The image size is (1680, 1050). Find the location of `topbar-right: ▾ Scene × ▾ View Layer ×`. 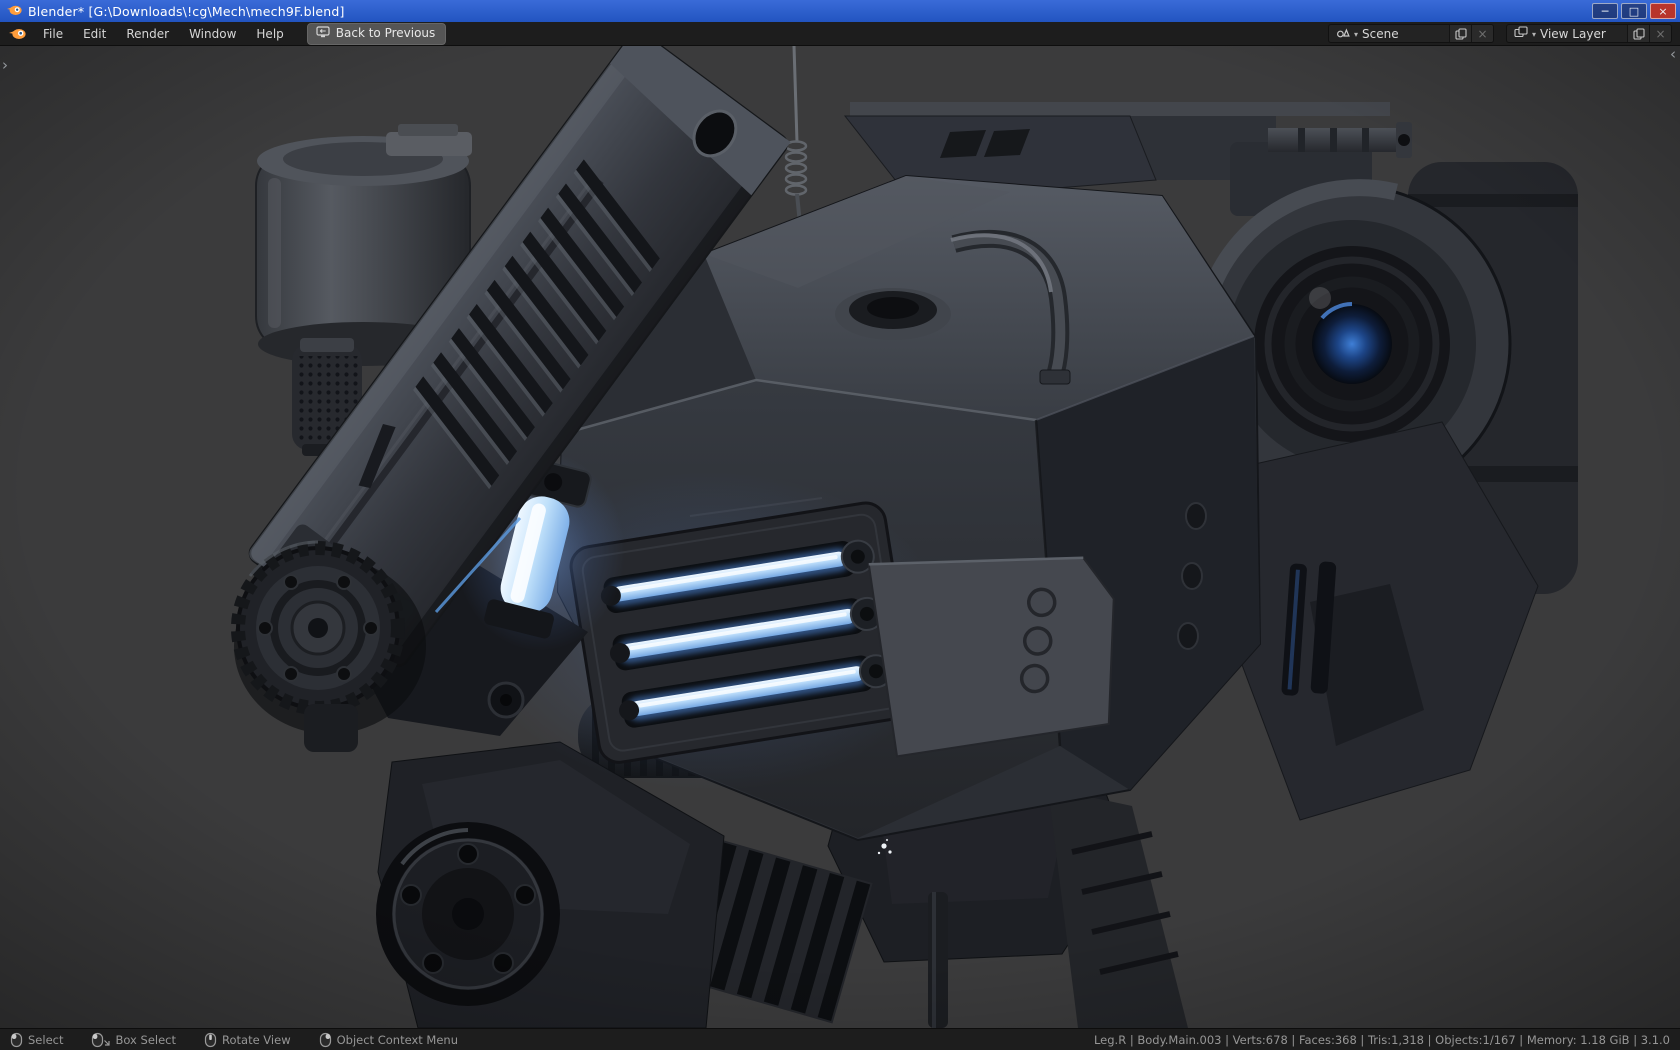

topbar-right: ▾ Scene × ▾ View Layer × is located at coordinates (1500, 33).